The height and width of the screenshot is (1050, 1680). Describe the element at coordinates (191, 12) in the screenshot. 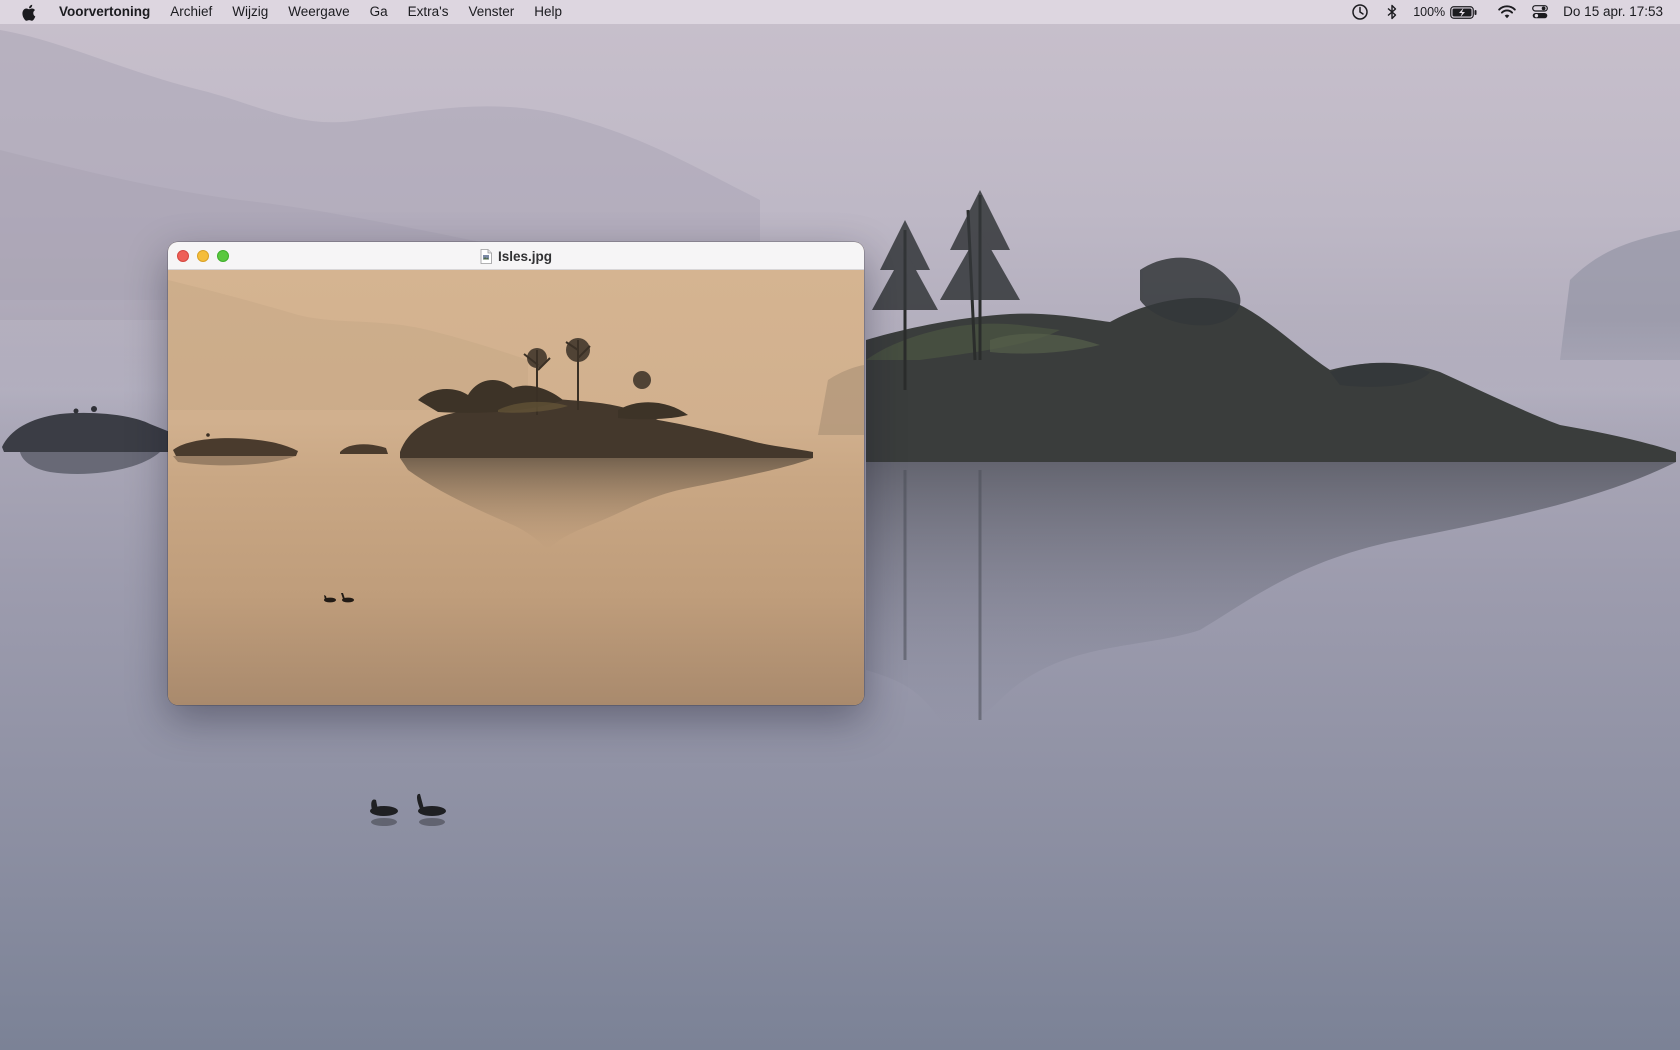

I see `menu-archief: Archief` at that location.